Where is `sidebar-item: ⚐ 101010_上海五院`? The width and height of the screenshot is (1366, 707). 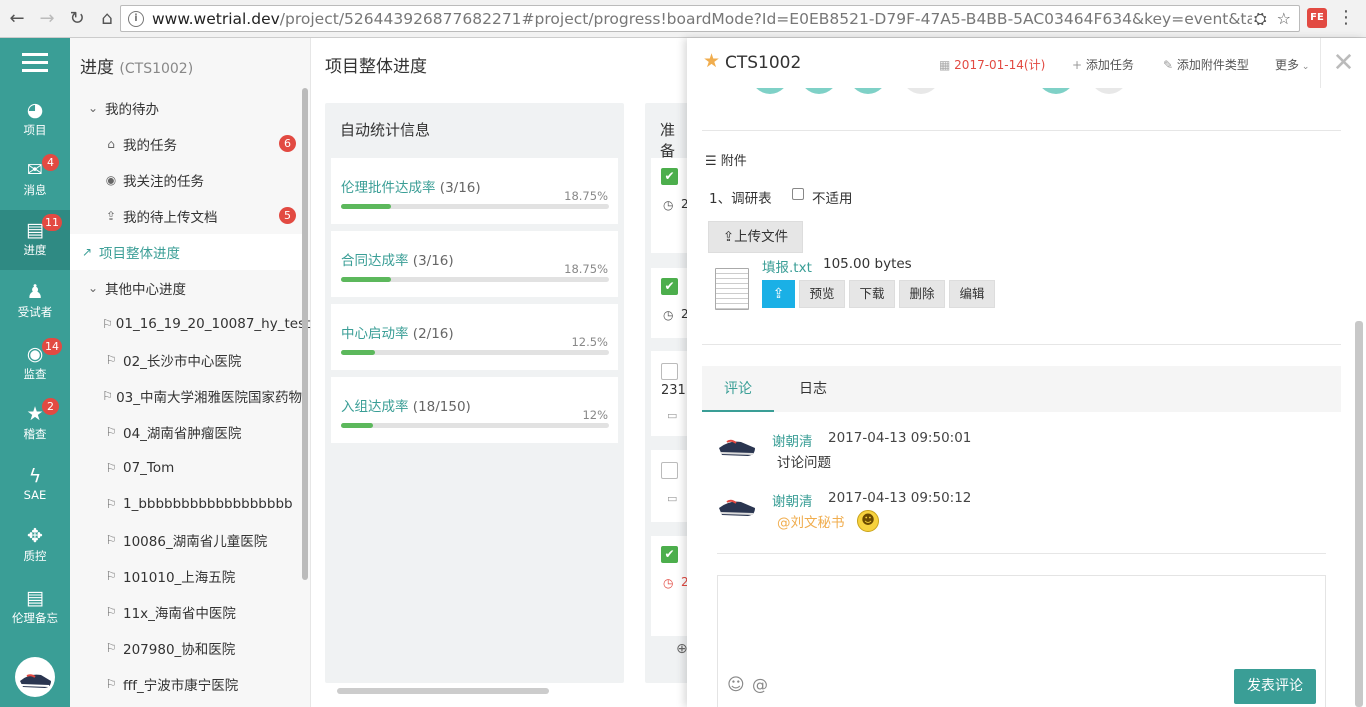 sidebar-item: ⚐ 101010_上海五院 is located at coordinates (186, 576).